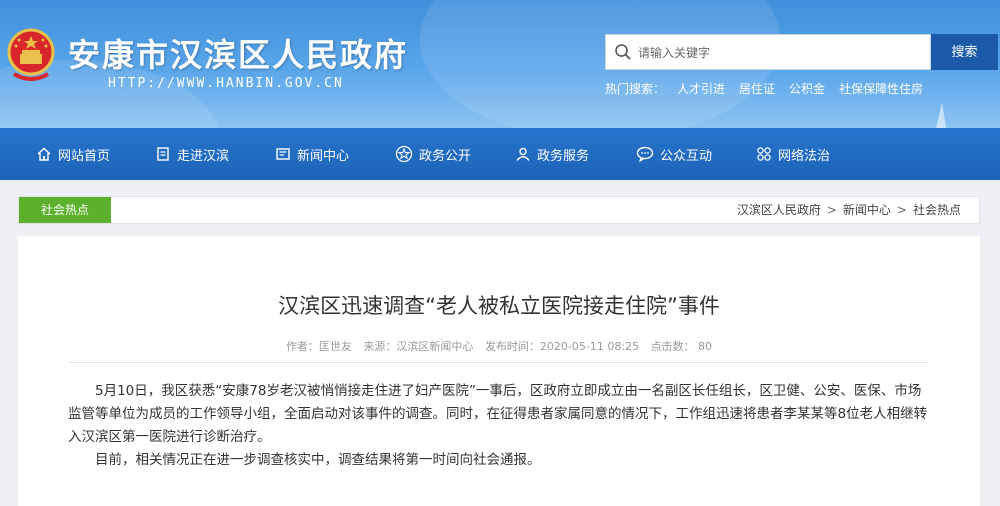  What do you see at coordinates (499, 306) in the screenshot?
I see `article-title: 汉滨区迅速调查“老人被私立医院接走住院”事件` at bounding box center [499, 306].